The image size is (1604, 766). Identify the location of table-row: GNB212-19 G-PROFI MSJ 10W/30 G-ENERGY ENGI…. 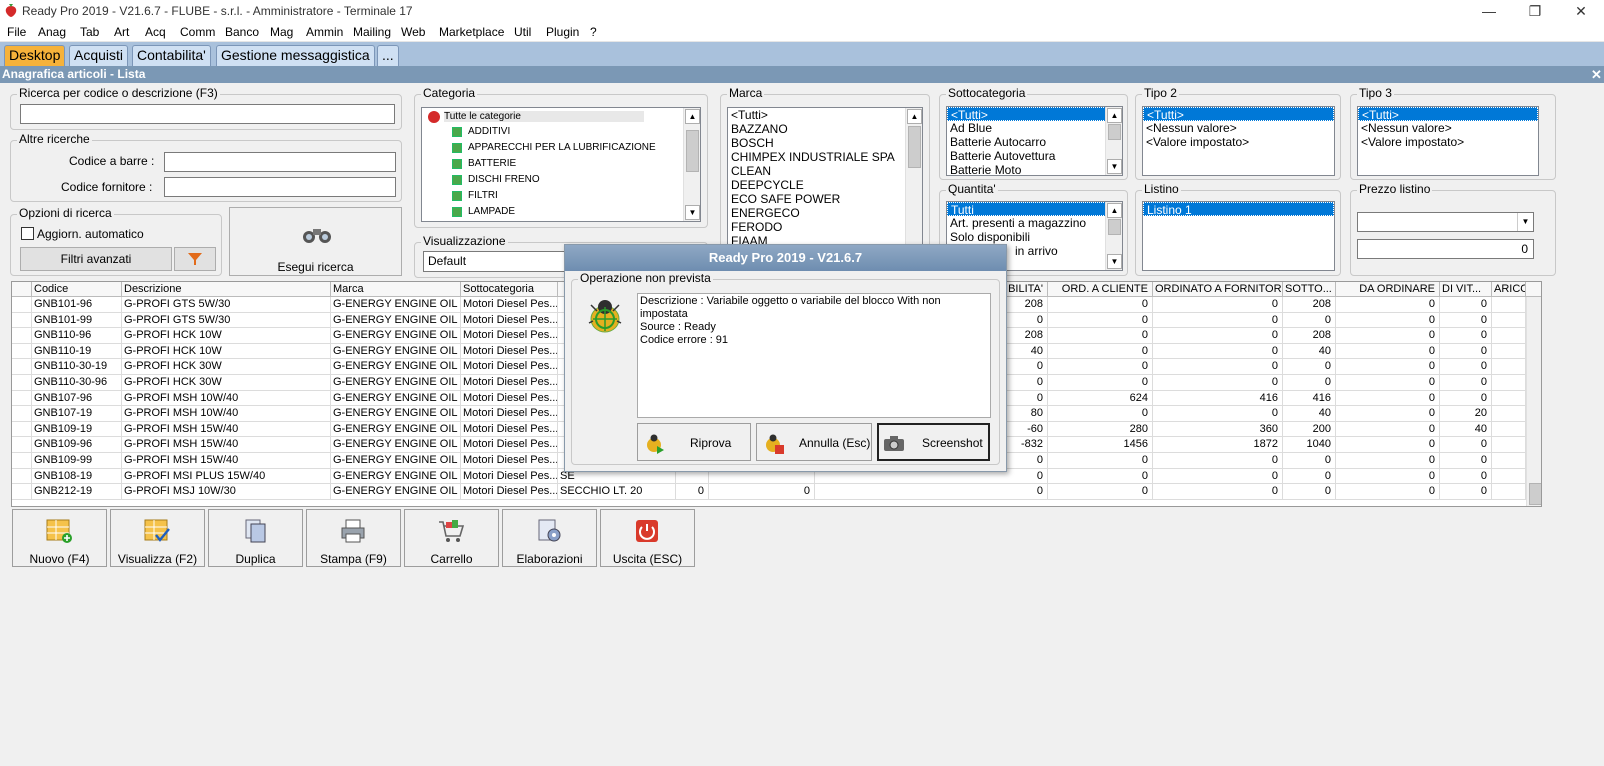
(776, 492).